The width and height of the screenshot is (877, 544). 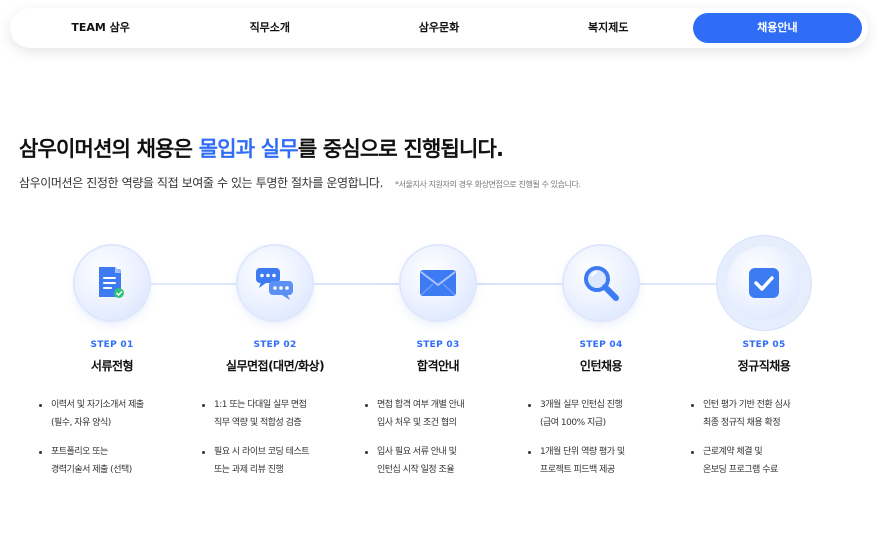 What do you see at coordinates (438, 461) in the screenshot?
I see `list-item: 입사 필요 서류 안내 및 인턴십 시작 일정 조율` at bounding box center [438, 461].